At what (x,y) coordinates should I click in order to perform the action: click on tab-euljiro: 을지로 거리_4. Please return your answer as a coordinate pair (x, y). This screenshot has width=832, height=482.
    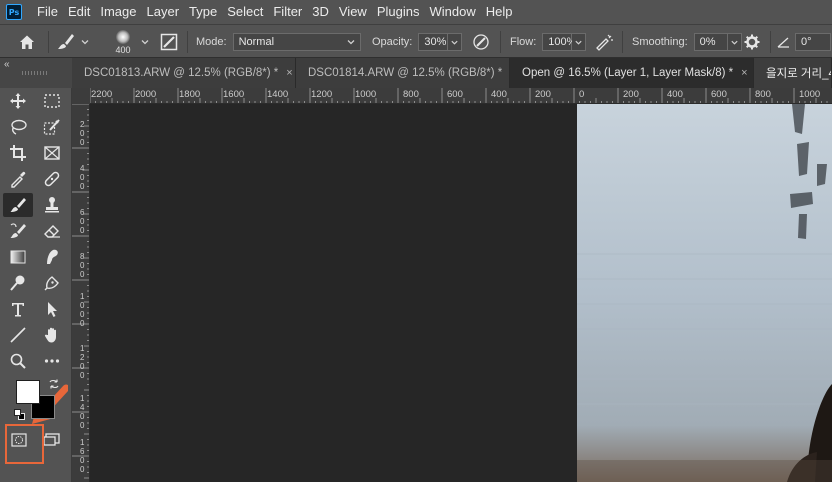
    Looking at the image, I should click on (793, 73).